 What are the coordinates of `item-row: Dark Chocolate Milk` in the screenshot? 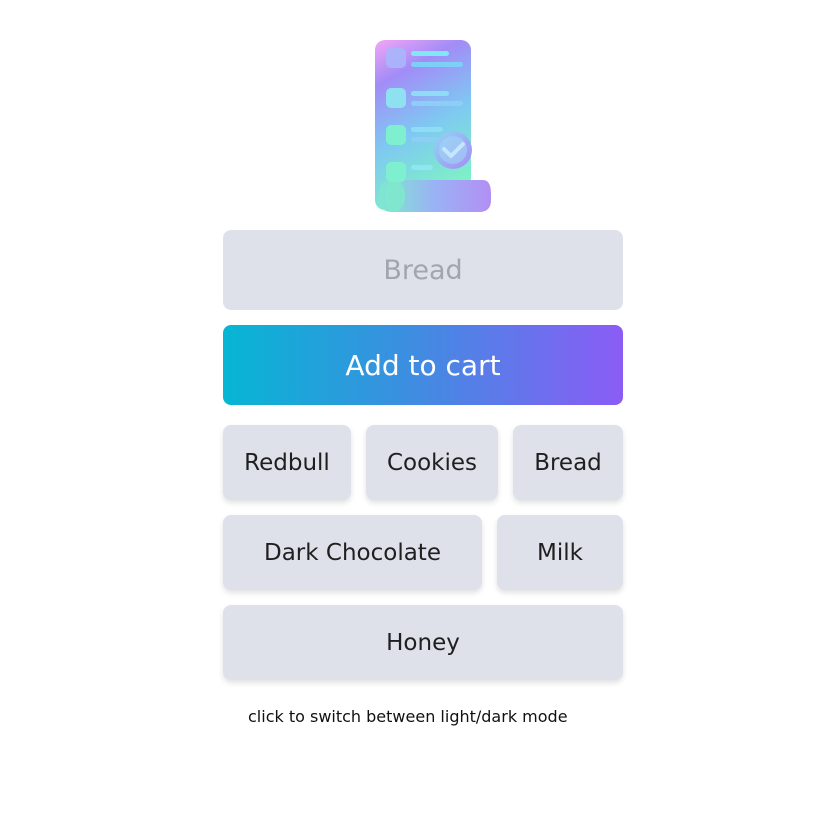 It's located at (423, 552).